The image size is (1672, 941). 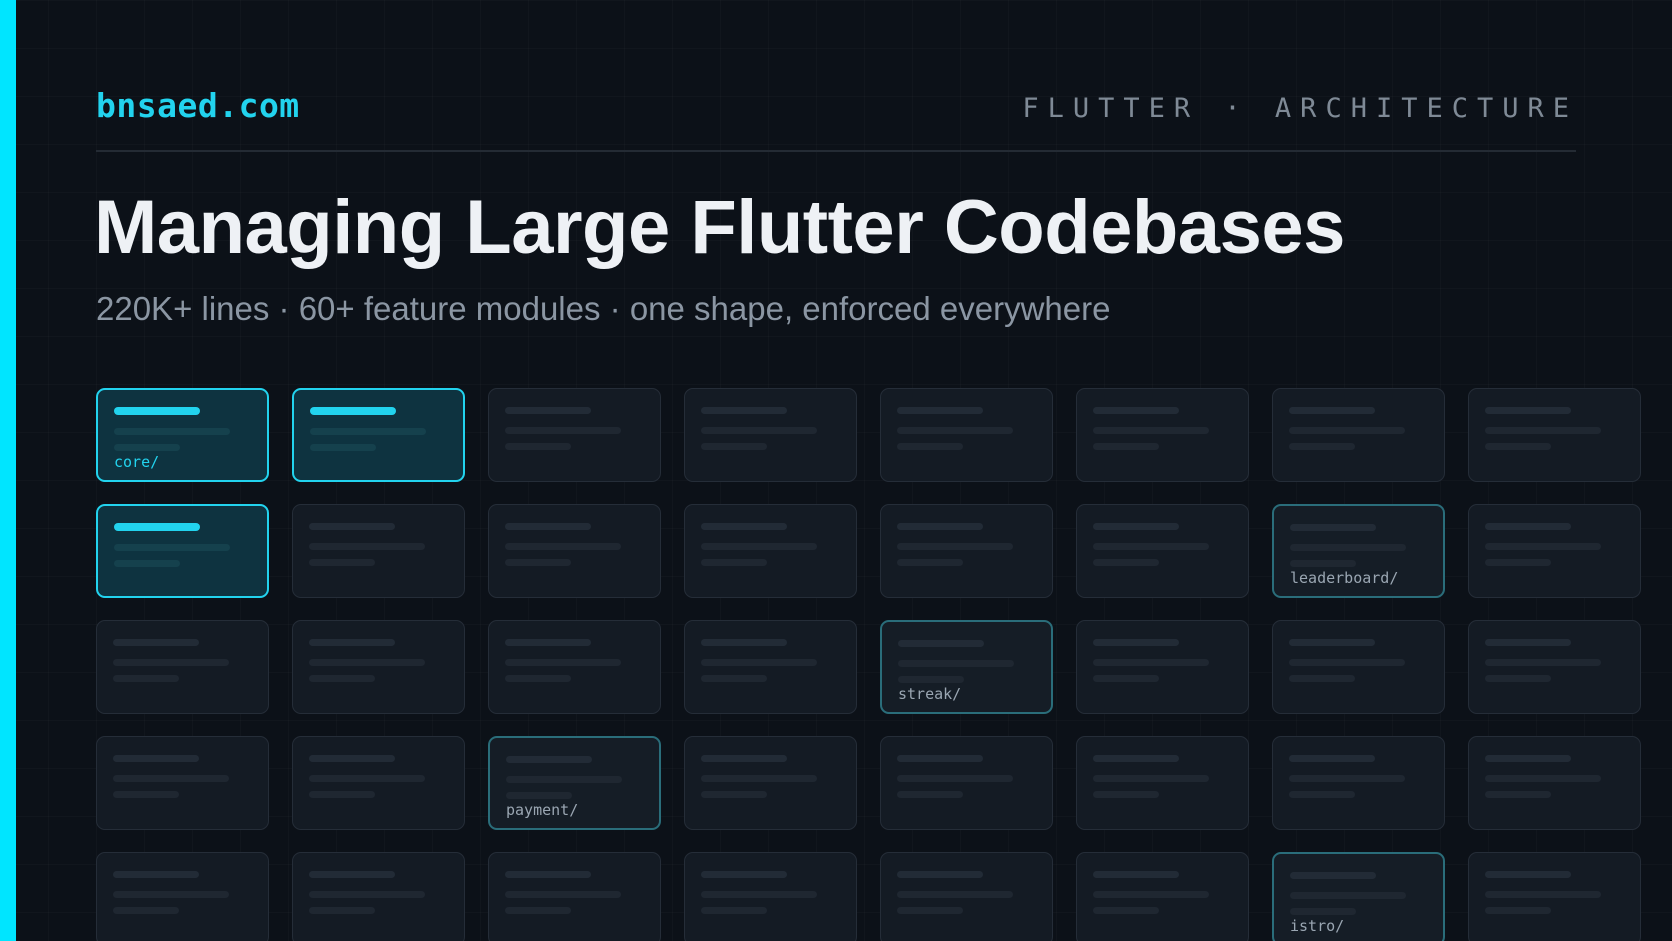 What do you see at coordinates (719, 227) in the screenshot?
I see `page-title: Managing Large Flutter Codebases` at bounding box center [719, 227].